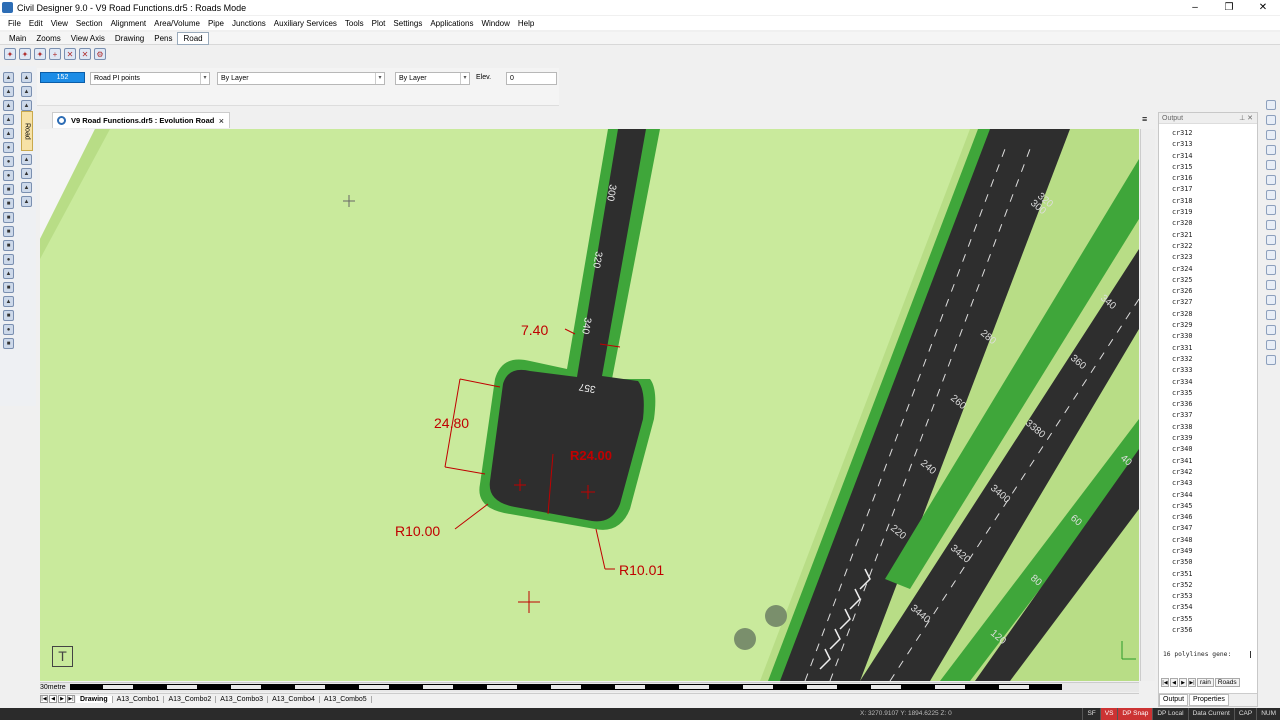  What do you see at coordinates (27, 131) in the screenshot?
I see `road-panel-tab: Road` at bounding box center [27, 131].